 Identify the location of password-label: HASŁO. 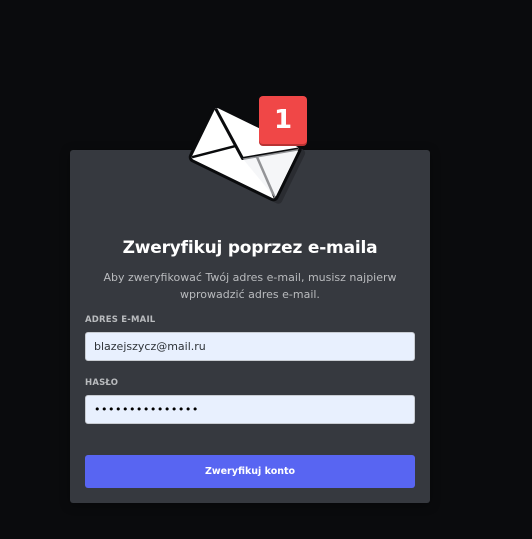
(102, 383).